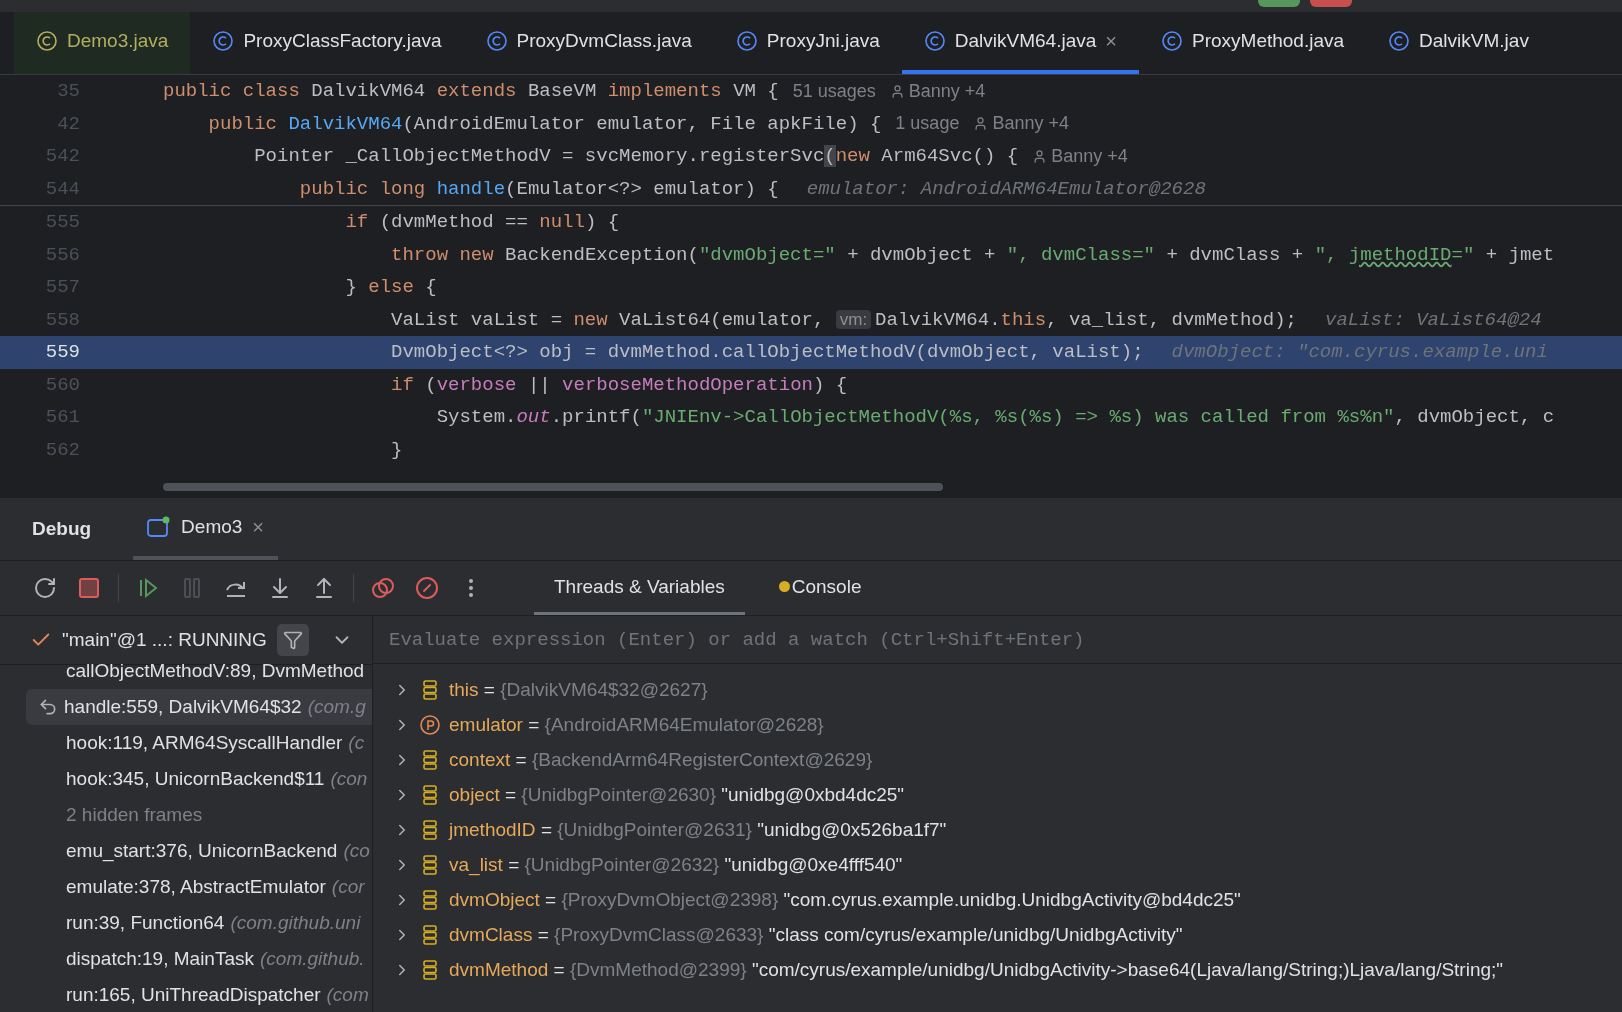 This screenshot has width=1622, height=1012. Describe the element at coordinates (997, 640) in the screenshot. I see `evaluate-field: Evaluate expression (Enter) or add a watch (Ctrl+Shift+Enter)` at that location.